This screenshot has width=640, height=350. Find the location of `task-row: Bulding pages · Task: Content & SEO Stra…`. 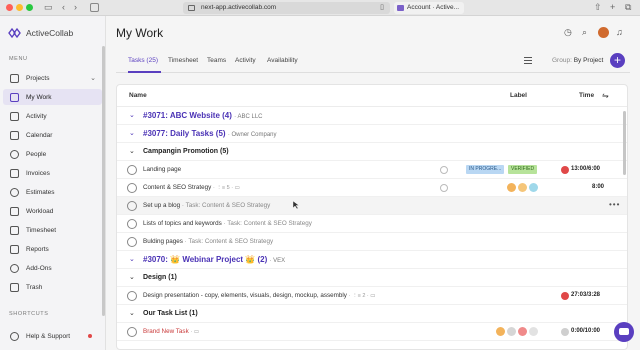

task-row: Bulding pages · Task: Content & SEO Stra… is located at coordinates (372, 242).